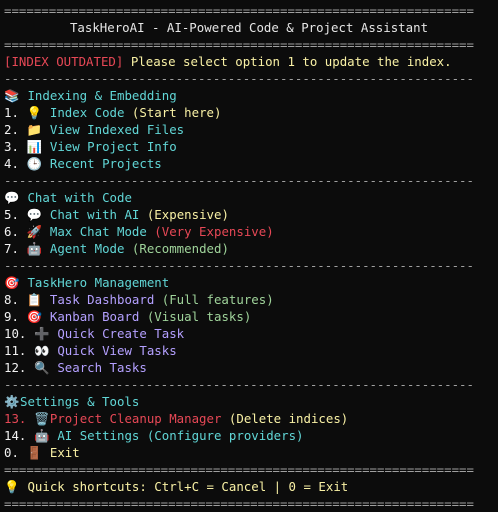  I want to click on menu-item-max-chat-mode: 6. 🚀 Max Chat Mode (Very Expensive), so click(249, 231).